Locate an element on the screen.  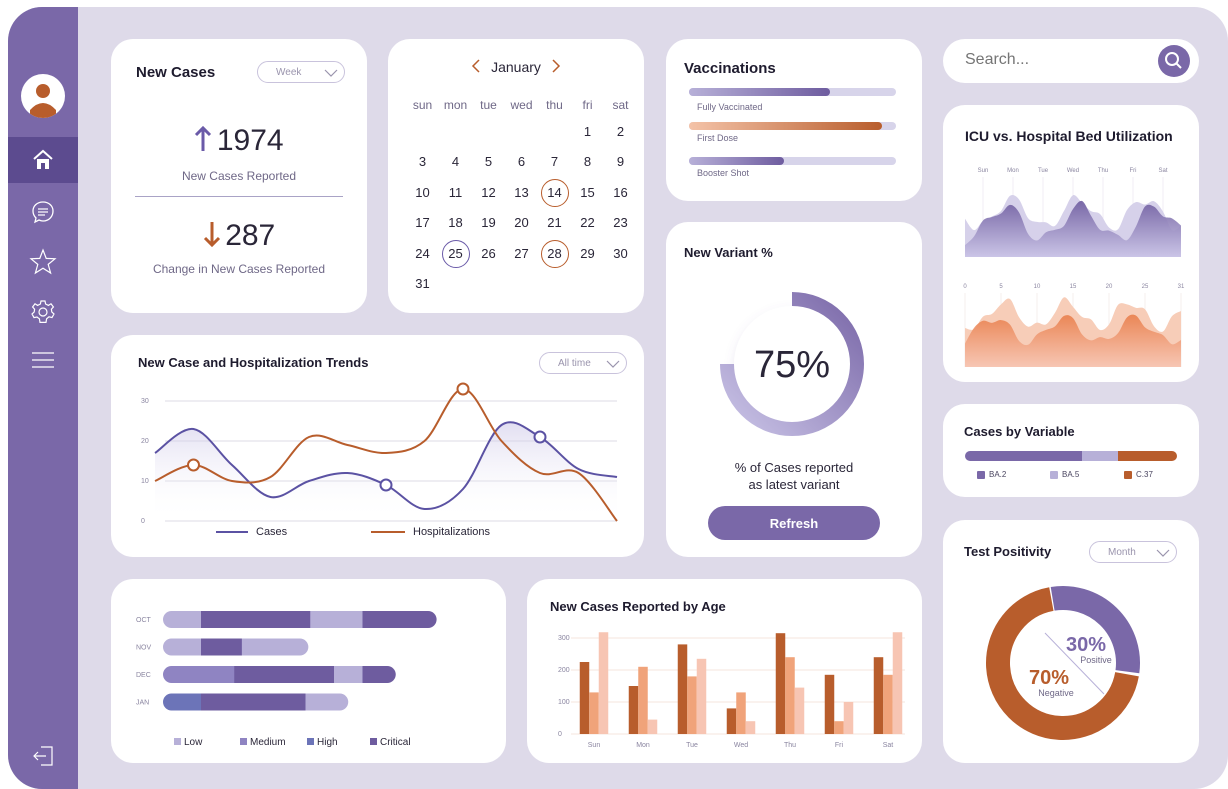
avatar is located at coordinates (43, 96).